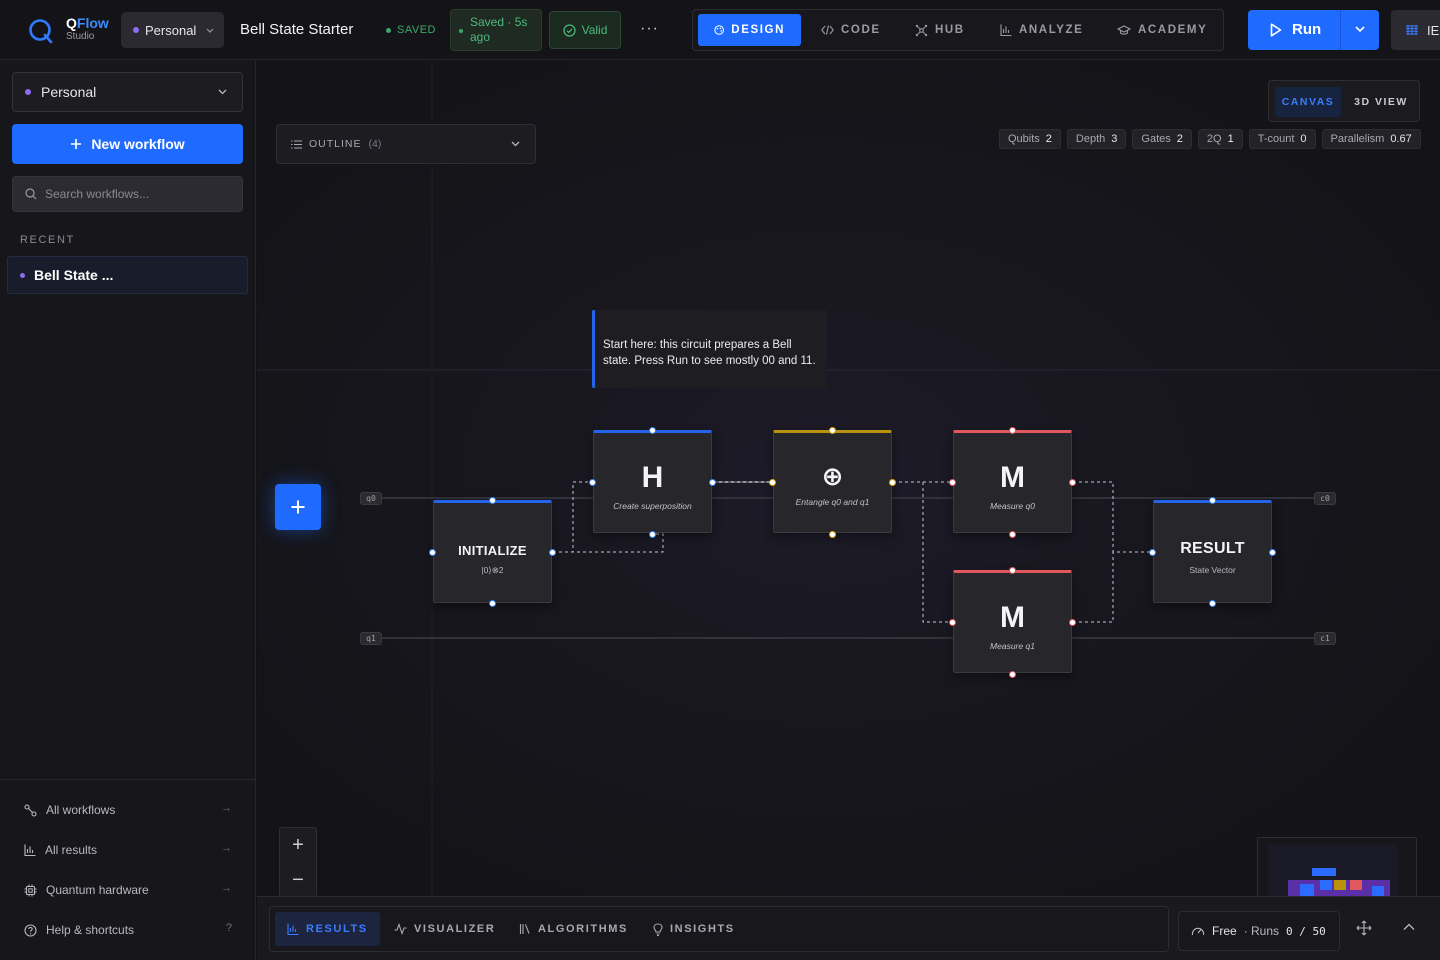 The height and width of the screenshot is (960, 1440). Describe the element at coordinates (851, 30) in the screenshot. I see `tab-code: CODE` at that location.